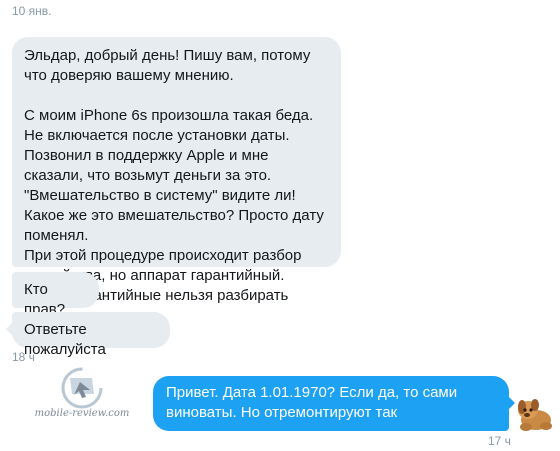 This screenshot has height=451, width=560. I want to click on incoming-message: Ответьте пожалуйста, so click(88, 335).